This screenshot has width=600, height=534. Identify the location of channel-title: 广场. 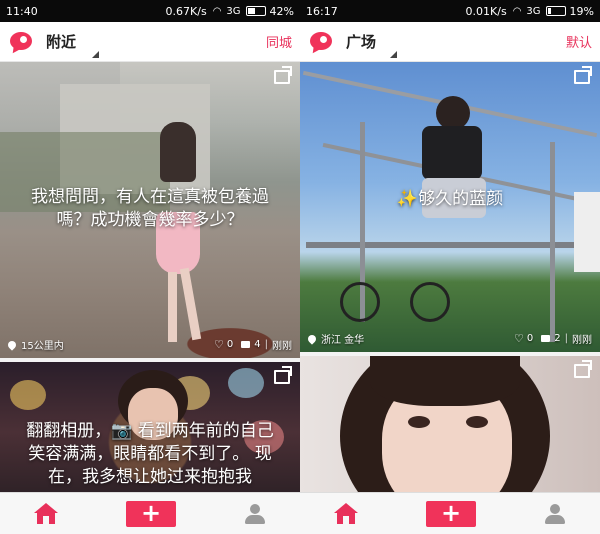
(361, 41).